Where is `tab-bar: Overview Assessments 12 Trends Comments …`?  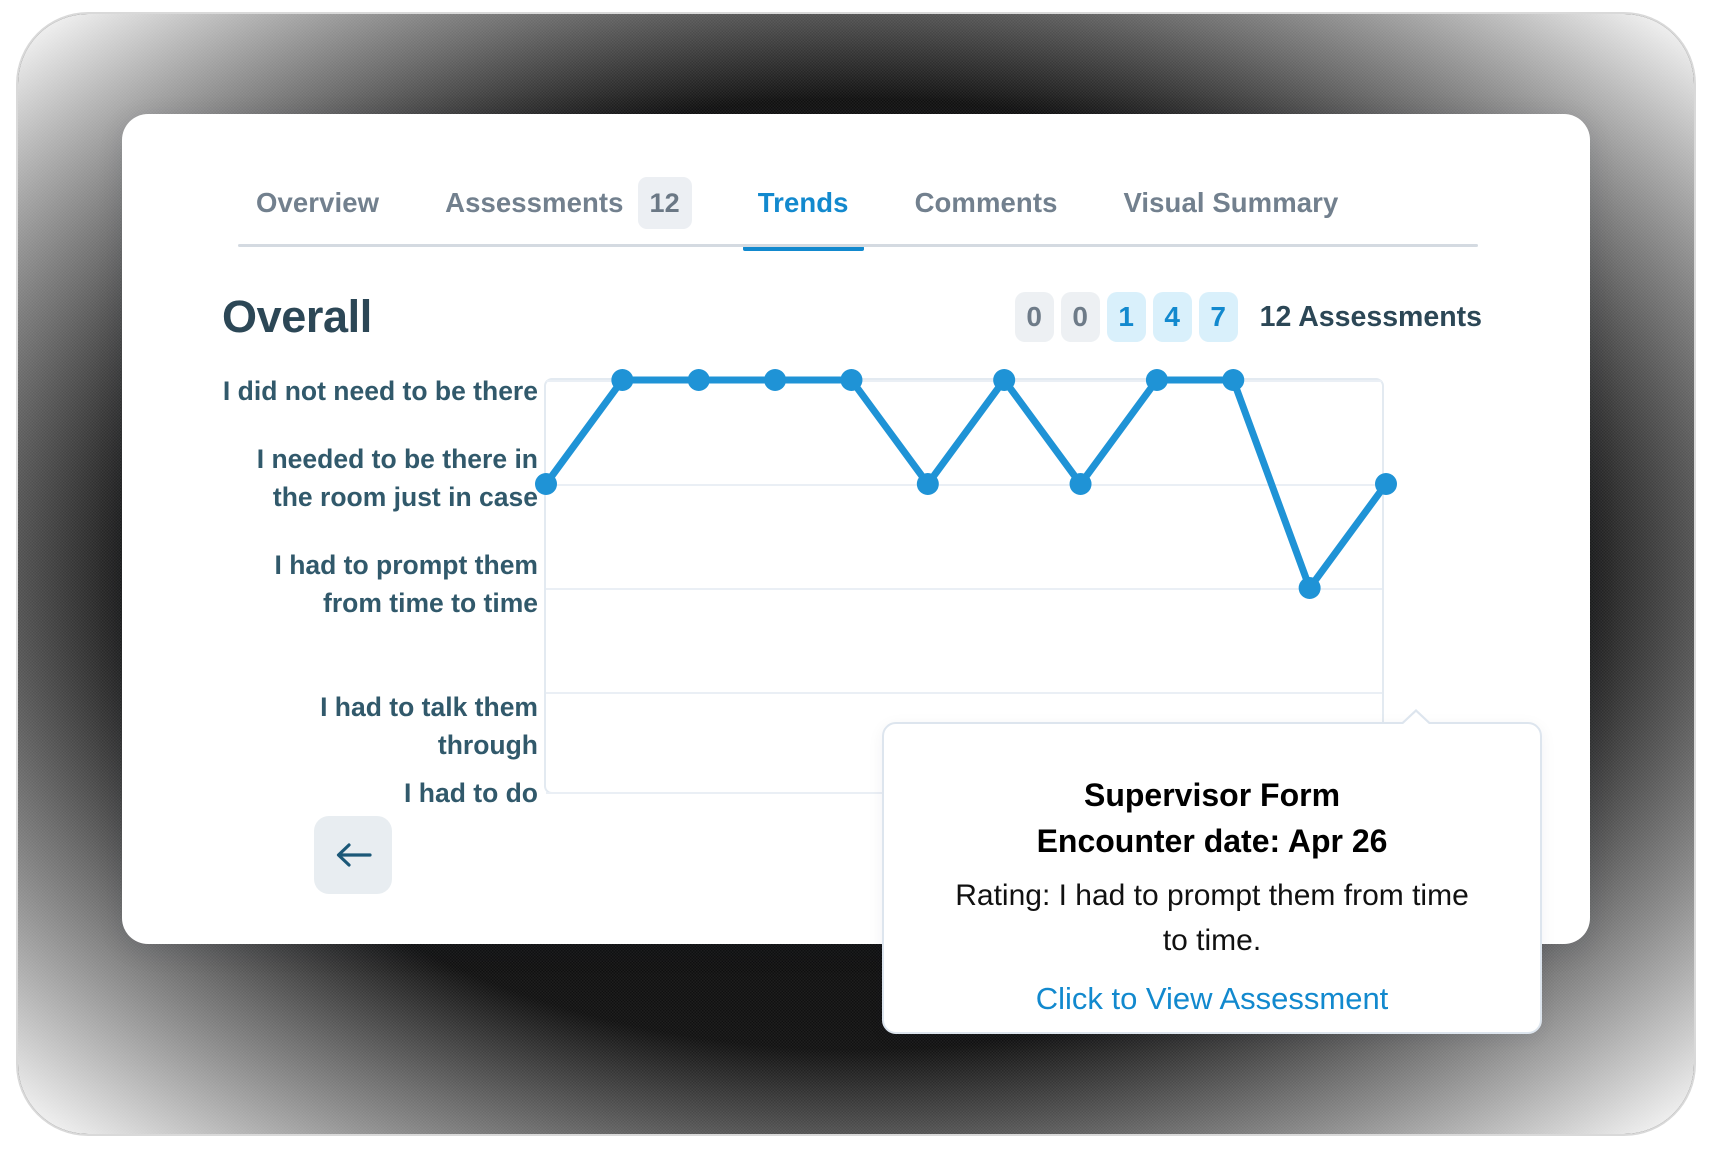
tab-bar: Overview Assessments 12 Trends Comments … is located at coordinates (804, 207).